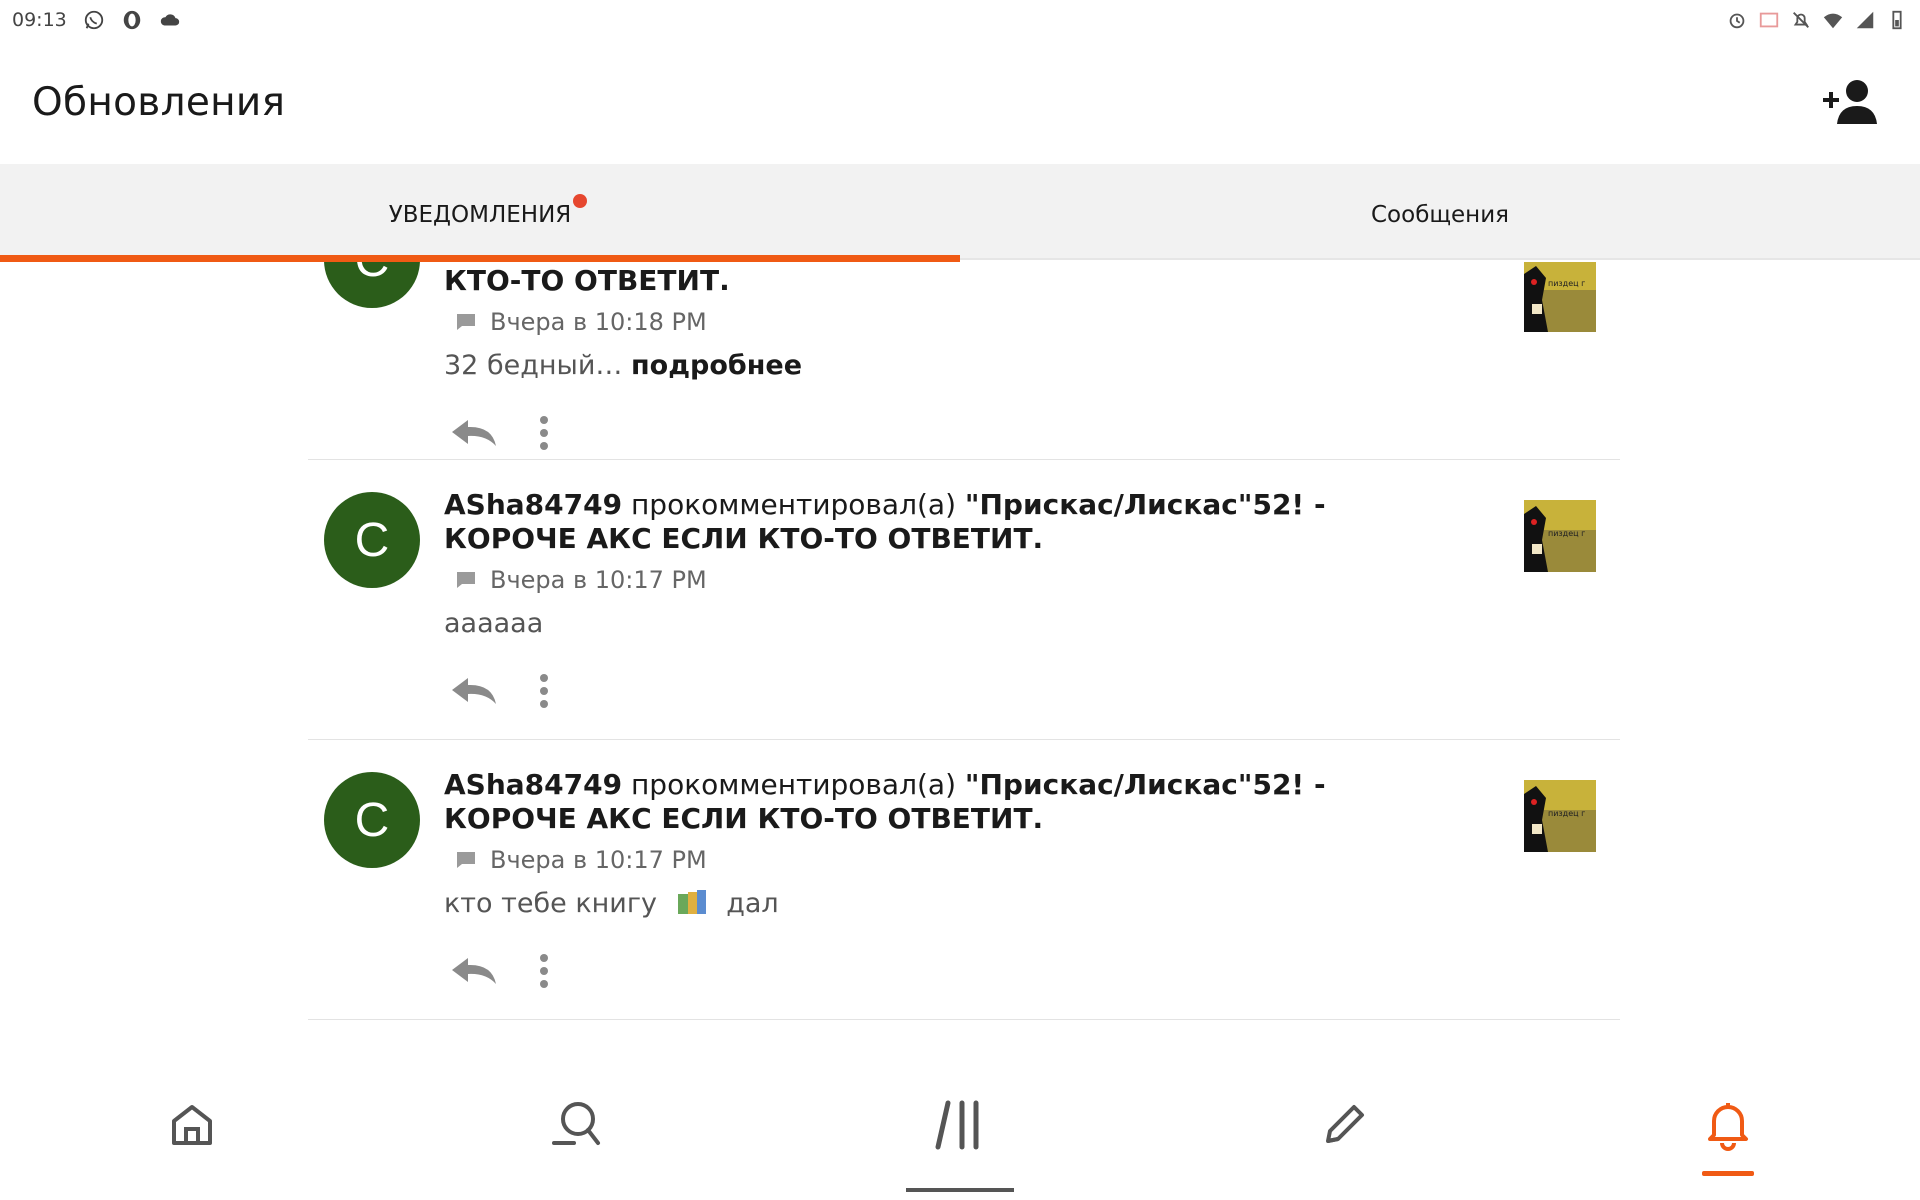 This screenshot has width=1920, height=1200. I want to click on comment-text: аааааа, so click(494, 623).